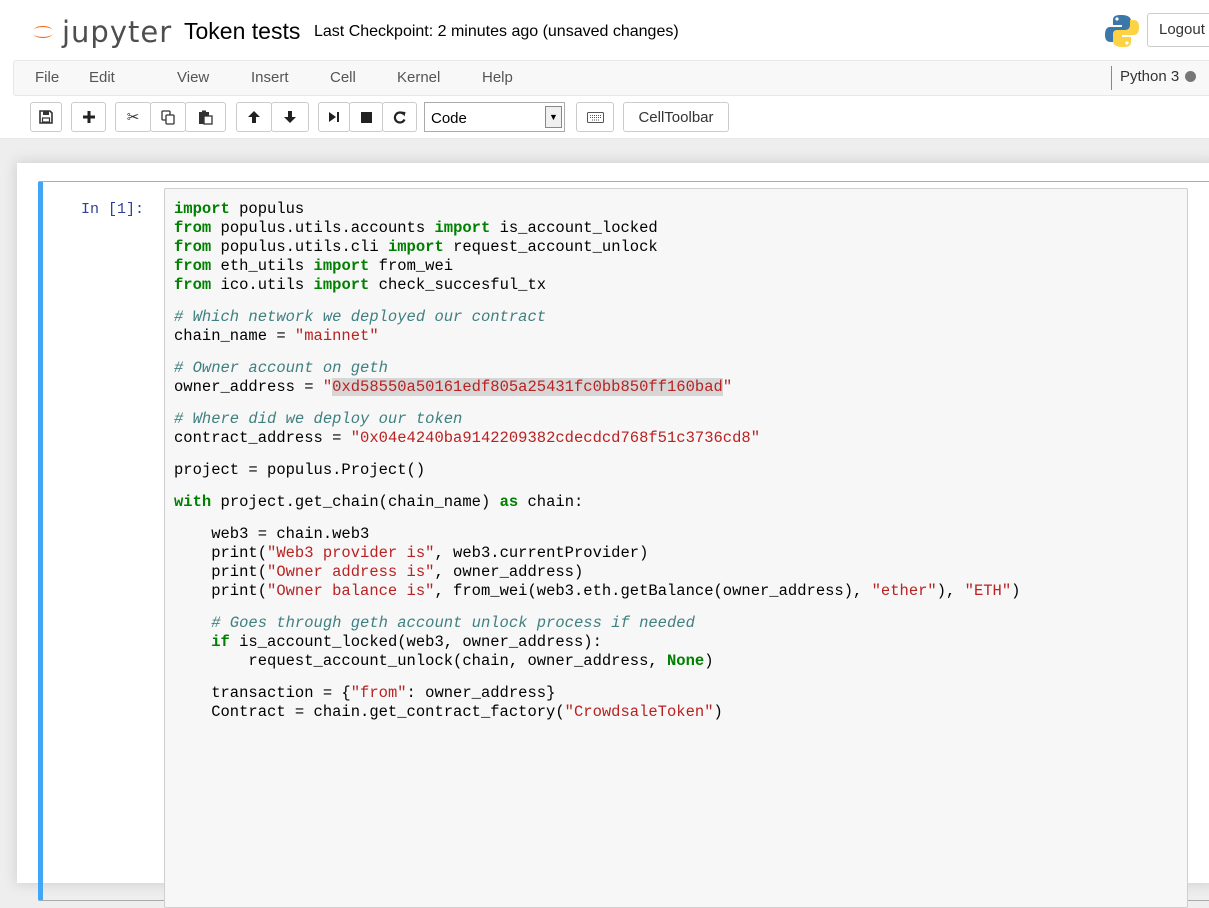  I want to click on code-keyword: as, so click(509, 502).